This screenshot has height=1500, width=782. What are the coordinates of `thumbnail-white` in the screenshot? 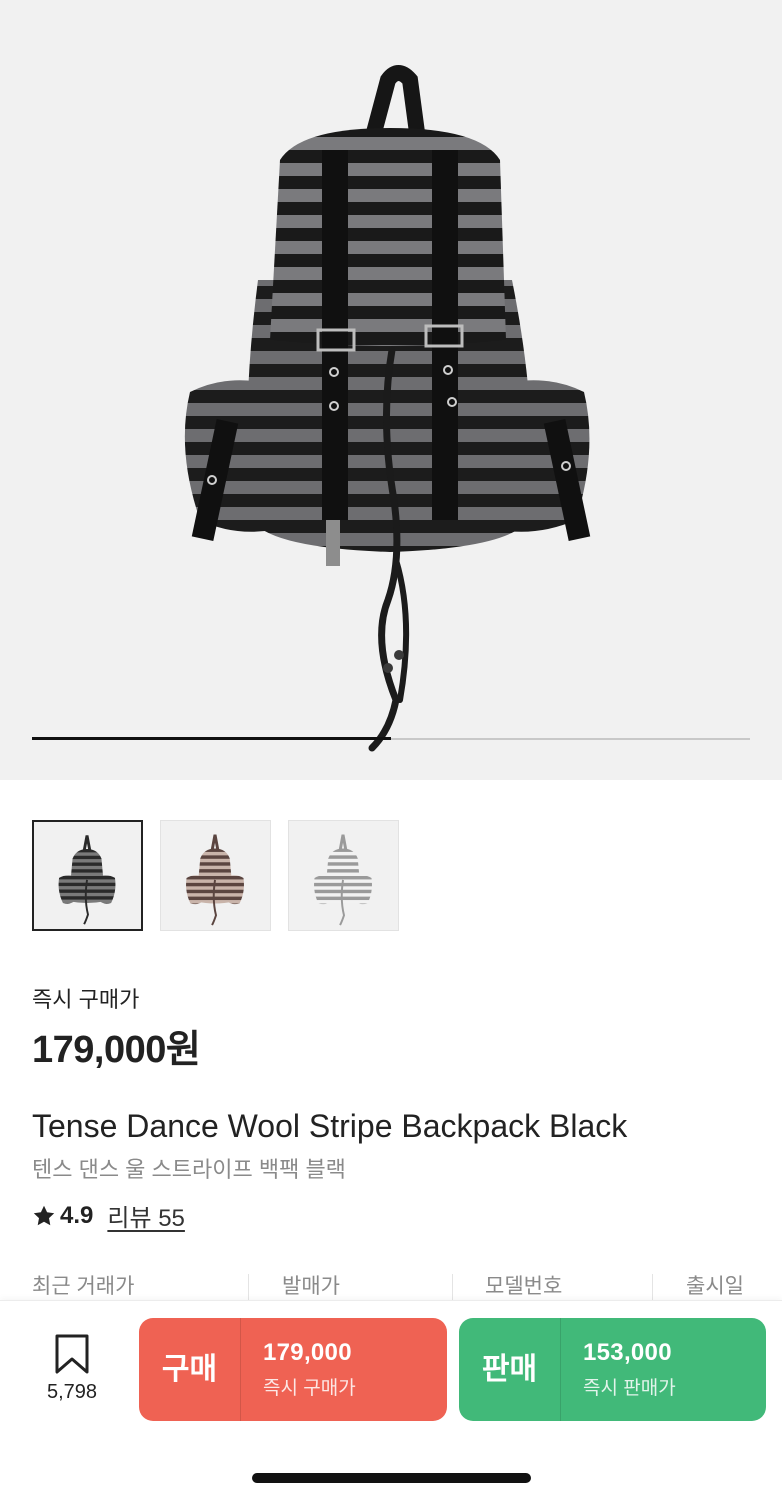 It's located at (343, 875).